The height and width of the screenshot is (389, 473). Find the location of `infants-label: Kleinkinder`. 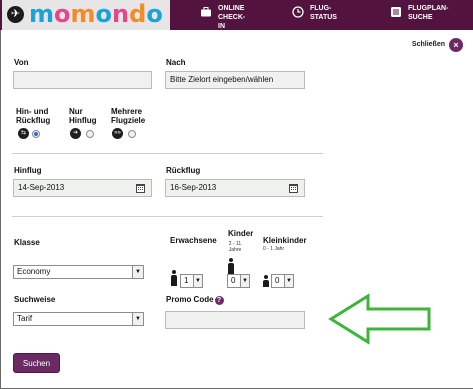

infants-label: Kleinkinder is located at coordinates (285, 240).